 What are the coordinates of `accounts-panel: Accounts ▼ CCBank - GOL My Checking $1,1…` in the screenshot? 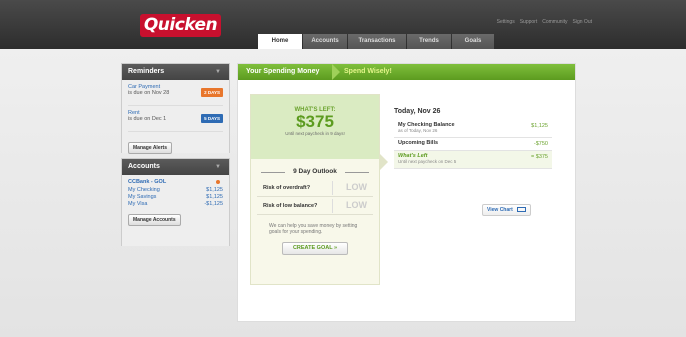 It's located at (175, 202).